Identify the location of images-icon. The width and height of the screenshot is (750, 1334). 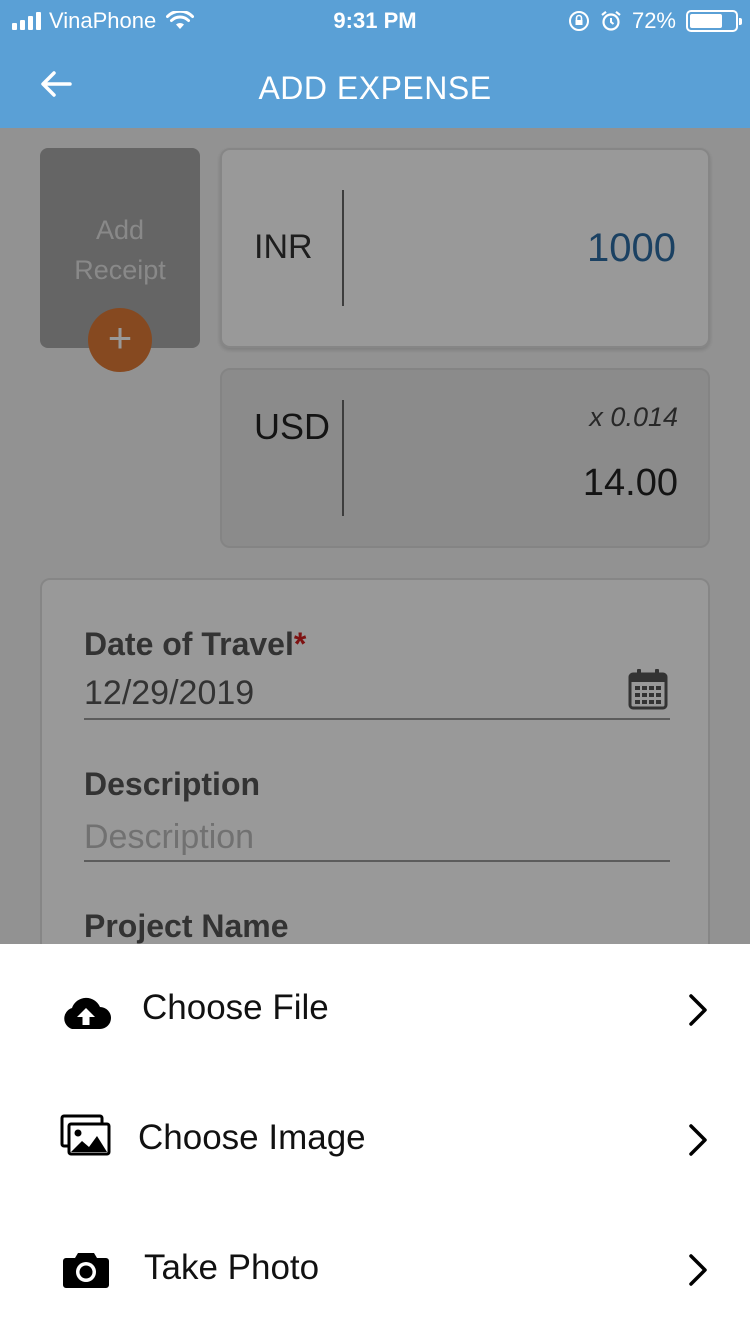
(85, 1135).